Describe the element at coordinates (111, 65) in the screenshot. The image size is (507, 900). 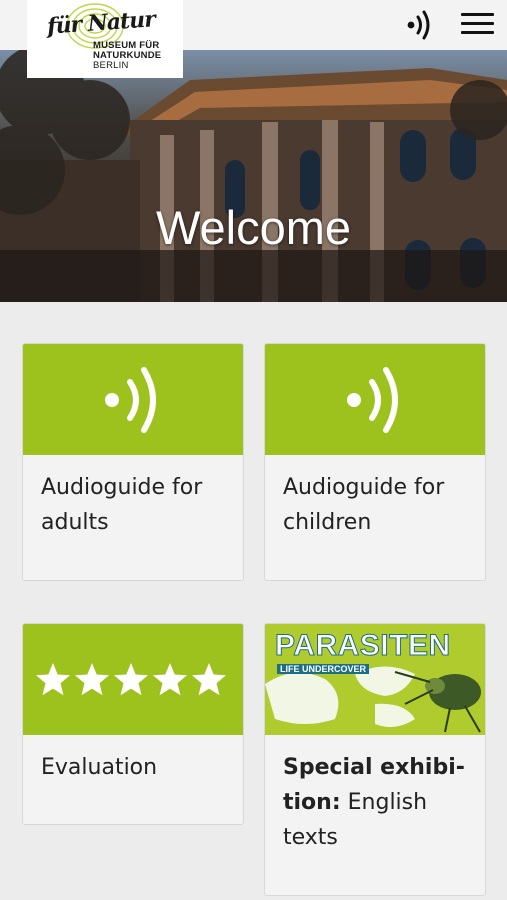
I see `logo-line-3: BERLIN` at that location.